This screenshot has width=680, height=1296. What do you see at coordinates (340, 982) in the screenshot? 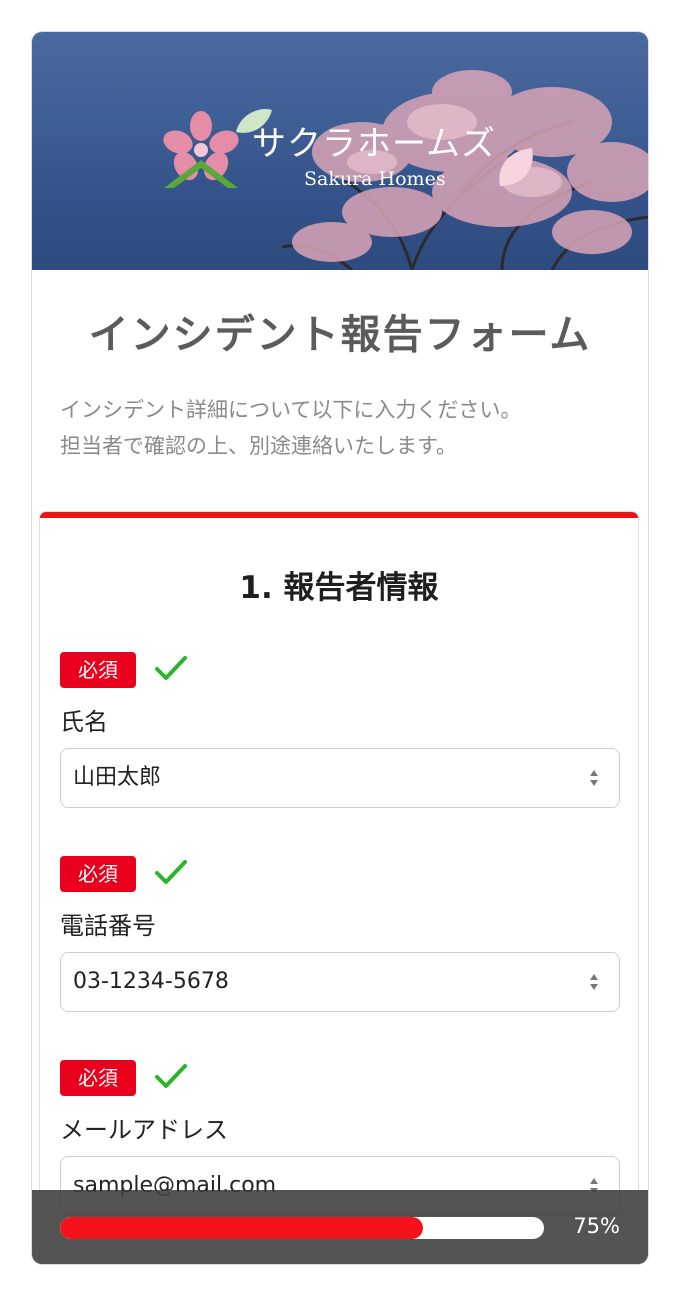
I see `phone-input: 03-1234-5678` at bounding box center [340, 982].